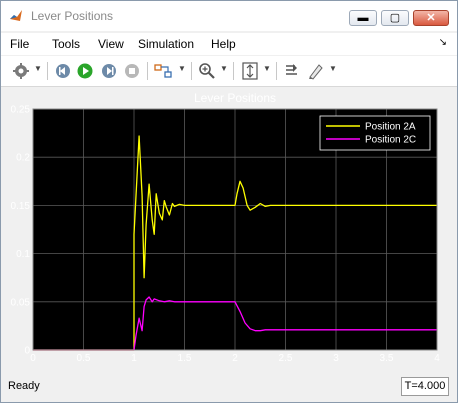 The image size is (458, 403). What do you see at coordinates (38, 68) in the screenshot?
I see `settings-dropdown-icon: ▼` at bounding box center [38, 68].